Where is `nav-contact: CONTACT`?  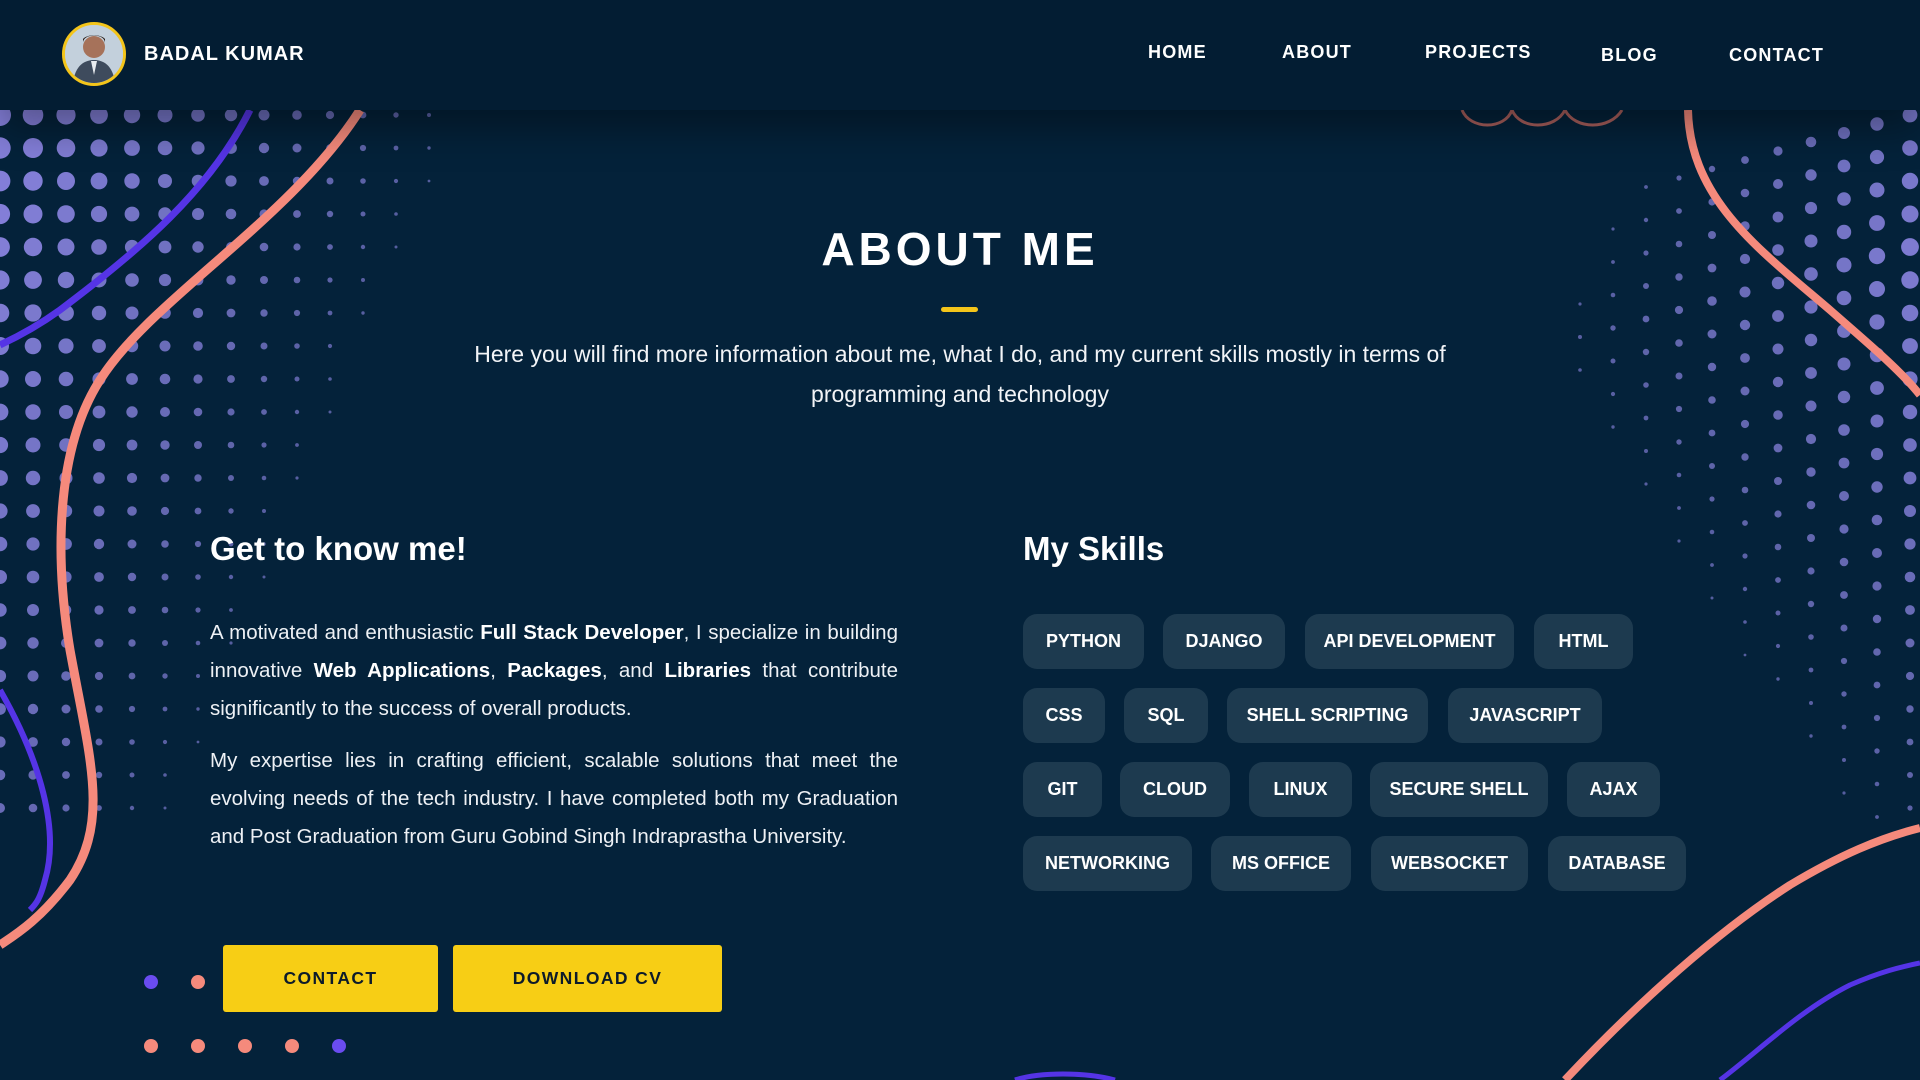
nav-contact: CONTACT is located at coordinates (1776, 55).